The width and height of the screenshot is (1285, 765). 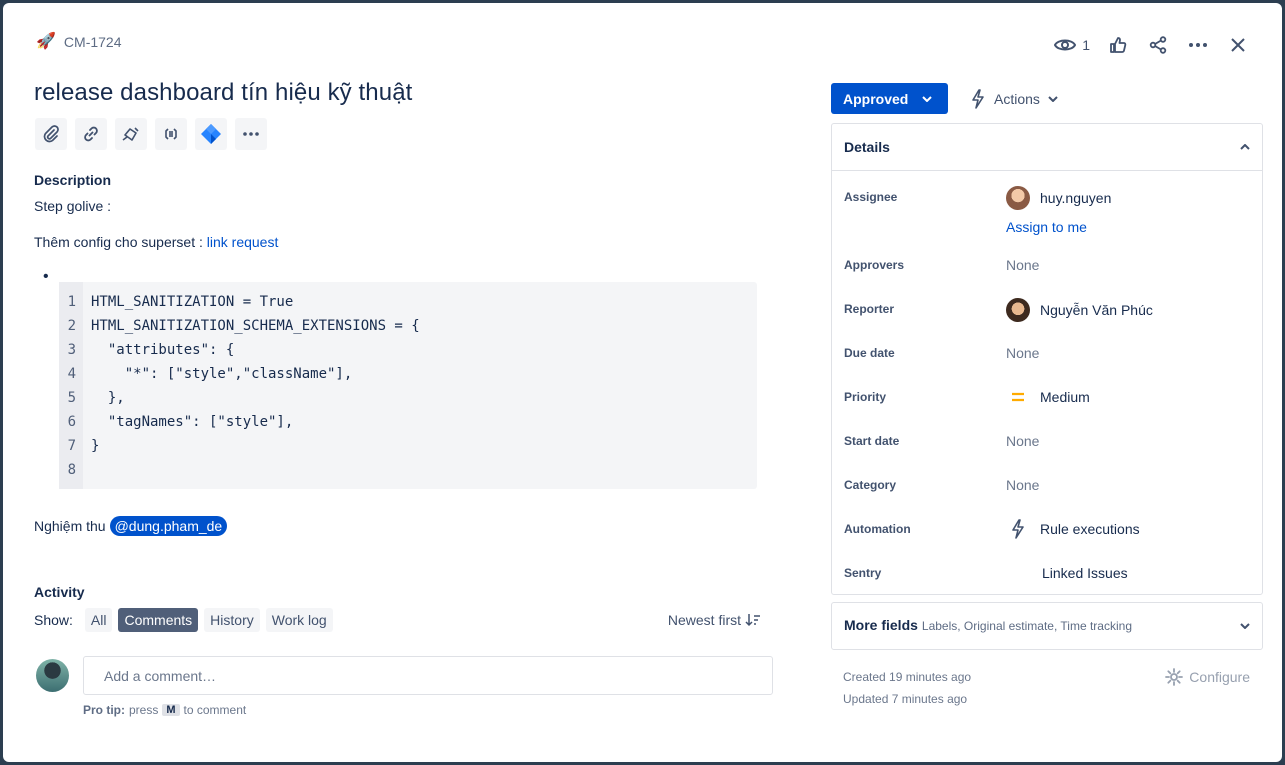 What do you see at coordinates (53, 620) in the screenshot?
I see `show-label: Show:` at bounding box center [53, 620].